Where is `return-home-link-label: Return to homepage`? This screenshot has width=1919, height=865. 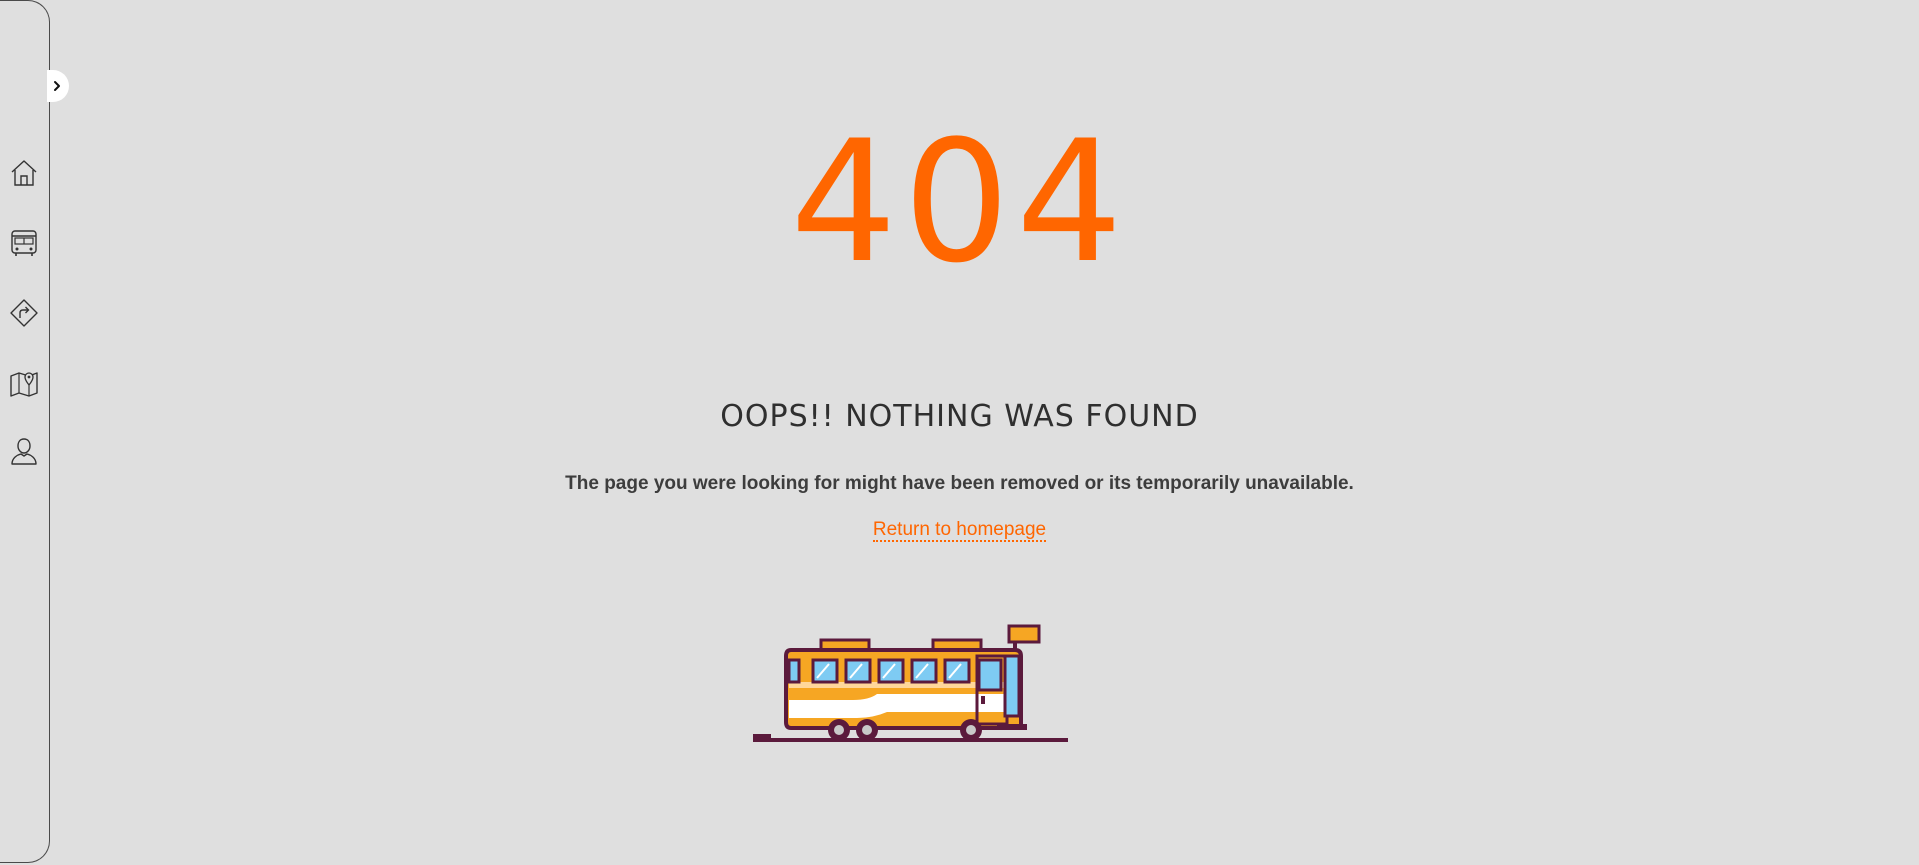
return-home-link-label: Return to homepage is located at coordinates (959, 530).